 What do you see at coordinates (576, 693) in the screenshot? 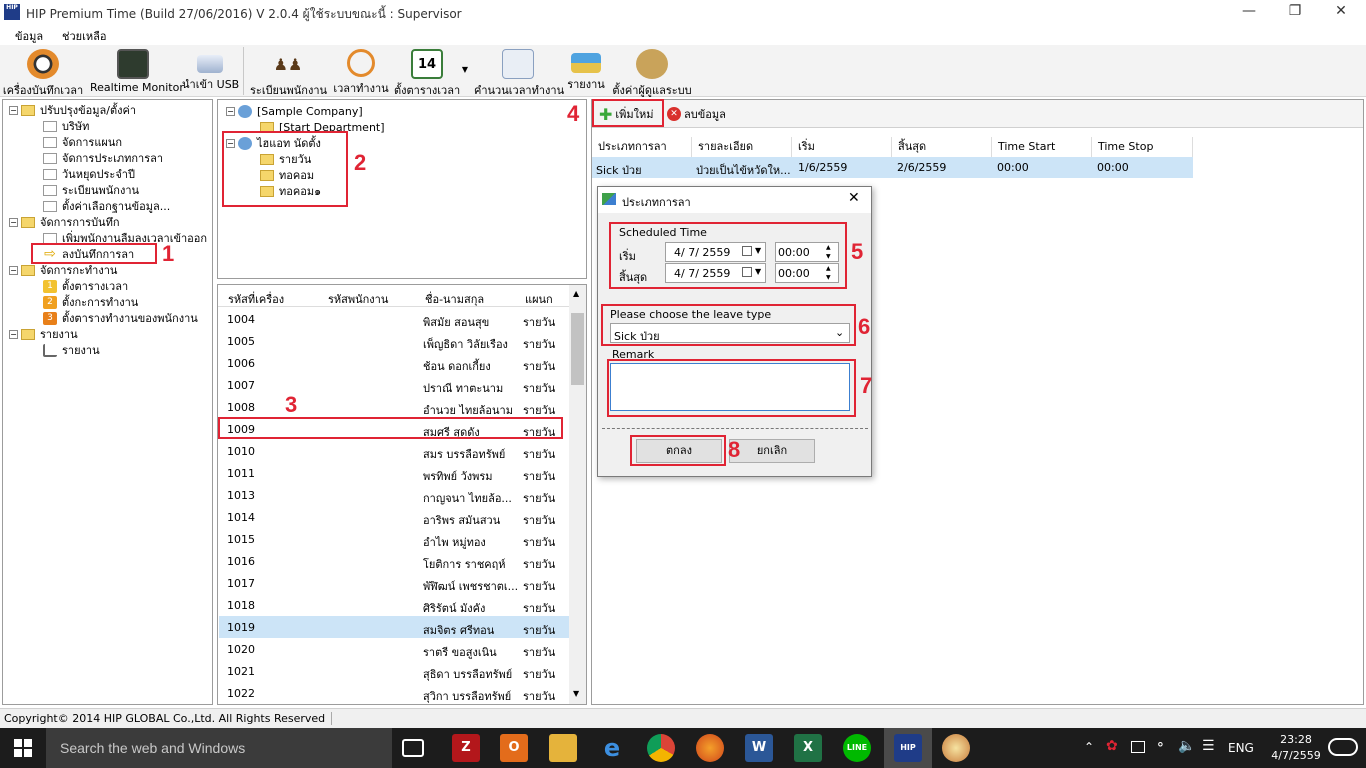
I see `scroll-down-icon: ▼` at bounding box center [576, 693].